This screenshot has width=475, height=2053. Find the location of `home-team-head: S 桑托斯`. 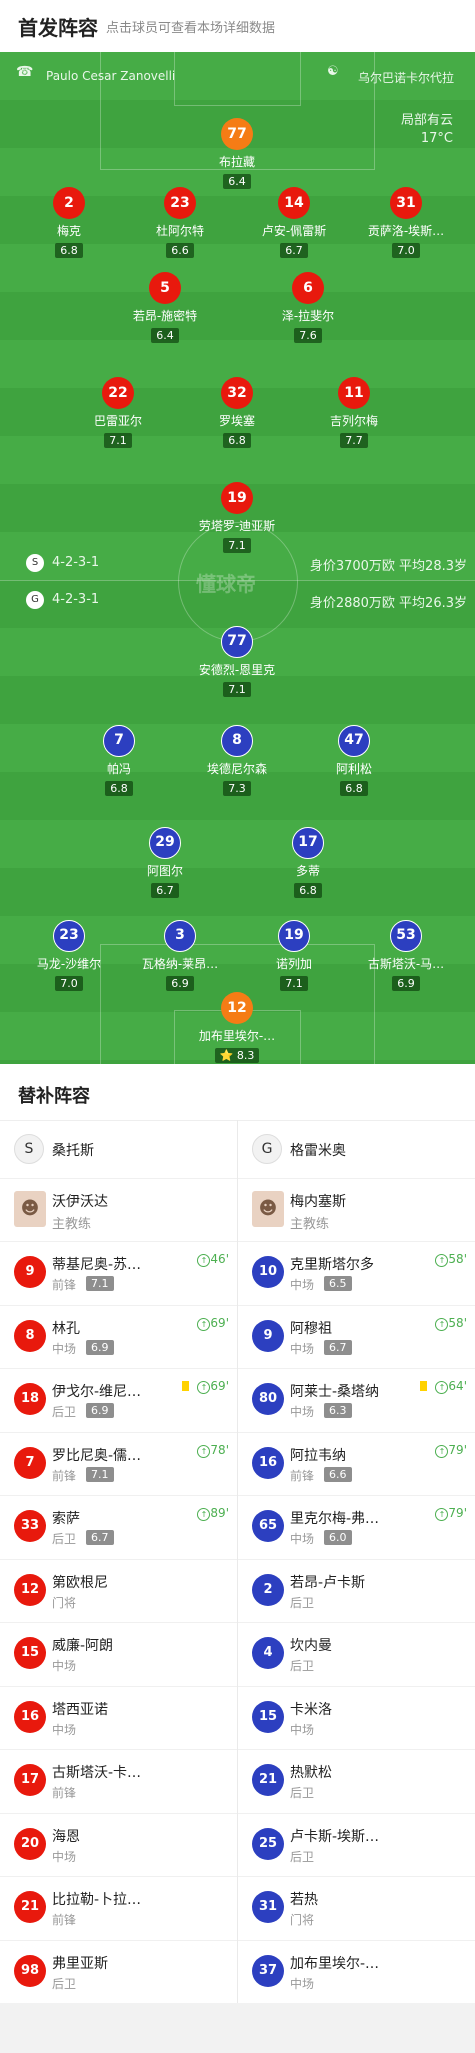

home-team-head: S 桑托斯 is located at coordinates (118, 1149).